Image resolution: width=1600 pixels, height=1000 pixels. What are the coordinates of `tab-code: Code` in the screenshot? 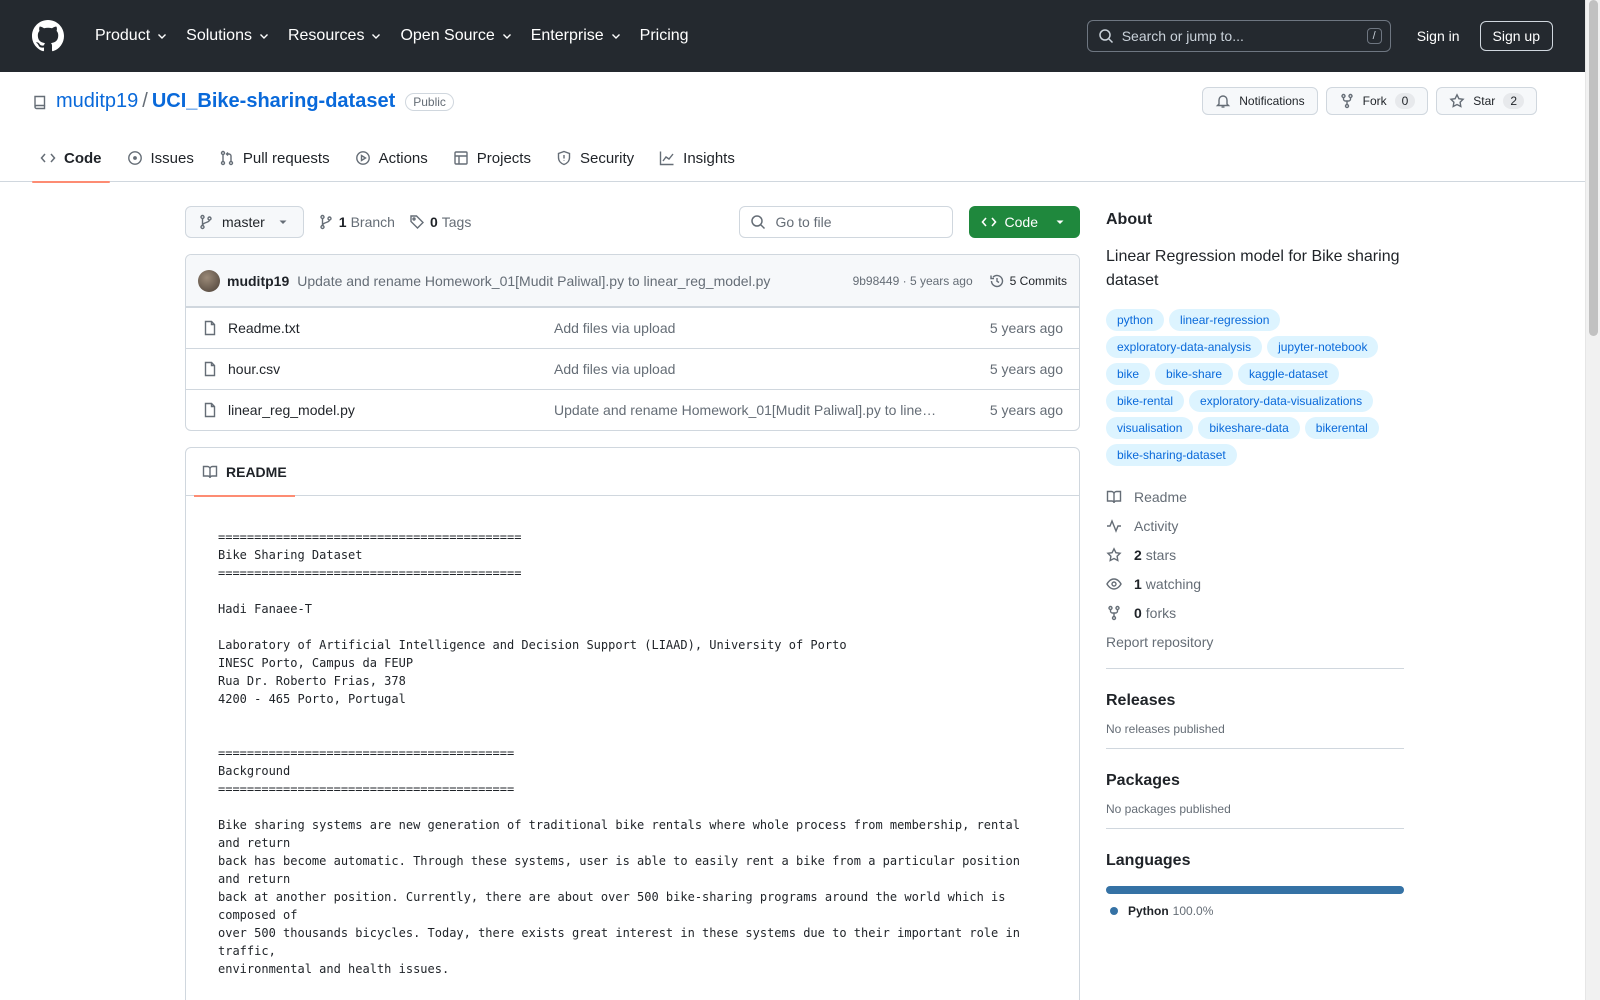 It's located at (71, 158).